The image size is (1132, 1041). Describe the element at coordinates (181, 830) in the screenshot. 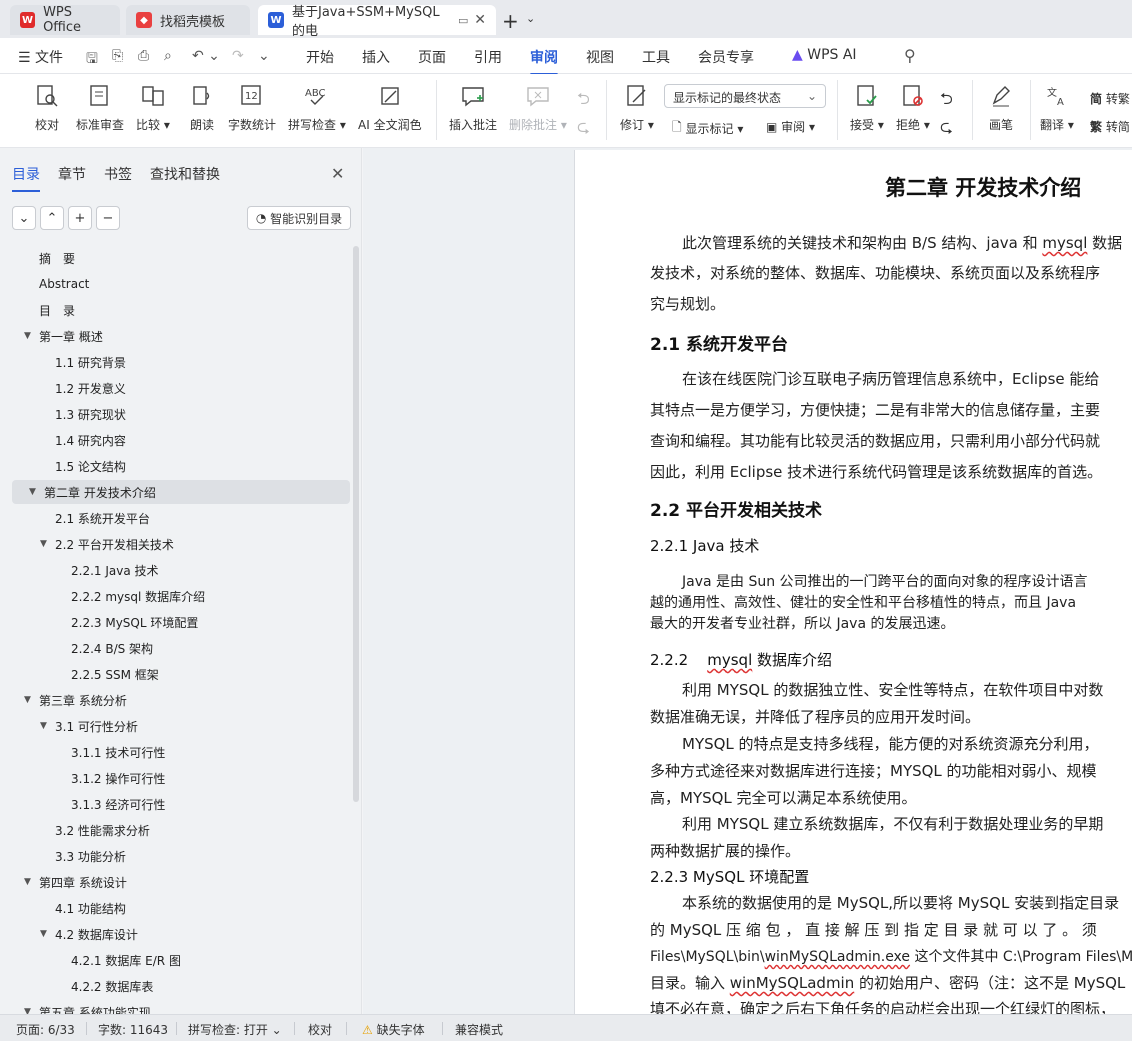

I see `toc-item: 3.2 性能需求分析` at that location.